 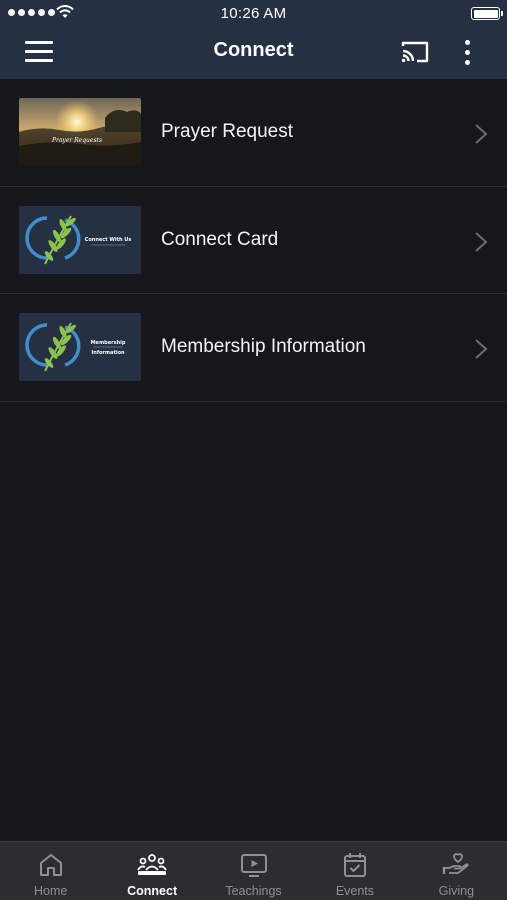 I want to click on cast-icon, so click(x=415, y=52).